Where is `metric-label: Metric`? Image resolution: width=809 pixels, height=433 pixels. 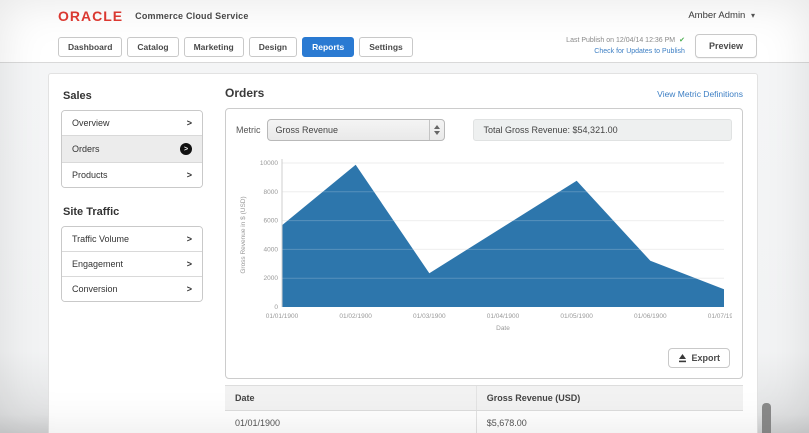 metric-label: Metric is located at coordinates (248, 130).